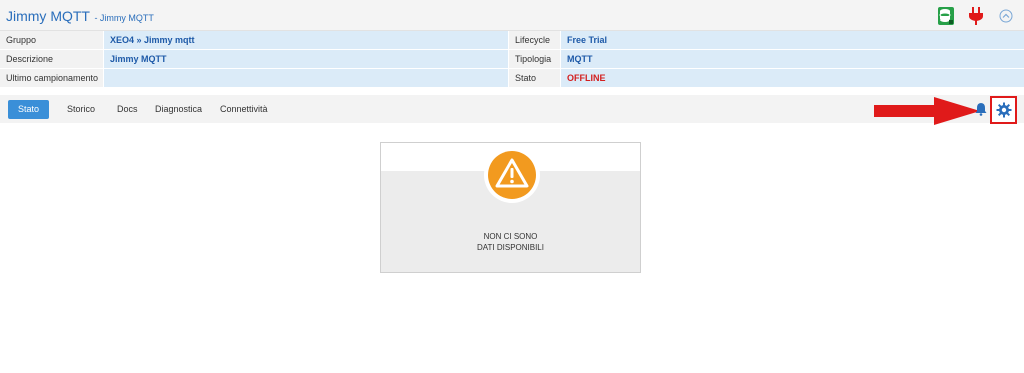 The height and width of the screenshot is (373, 1024). What do you see at coordinates (510, 236) in the screenshot?
I see `empty-state-line1: NON CI SONO` at bounding box center [510, 236].